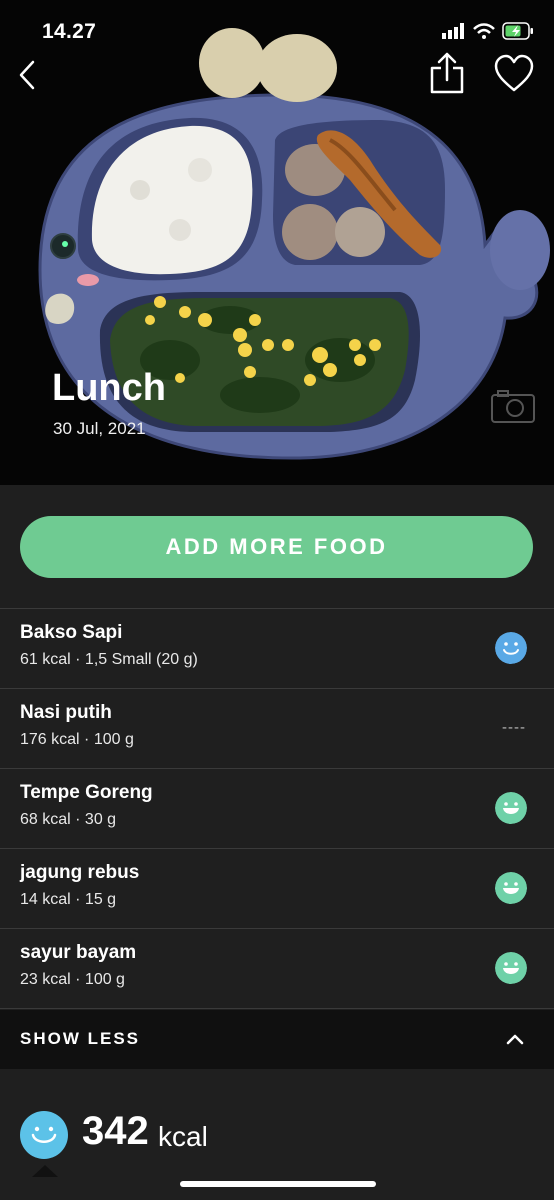 The image size is (554, 1200). What do you see at coordinates (277, 1039) in the screenshot?
I see `show-less-toggle: SHOW LESS` at bounding box center [277, 1039].